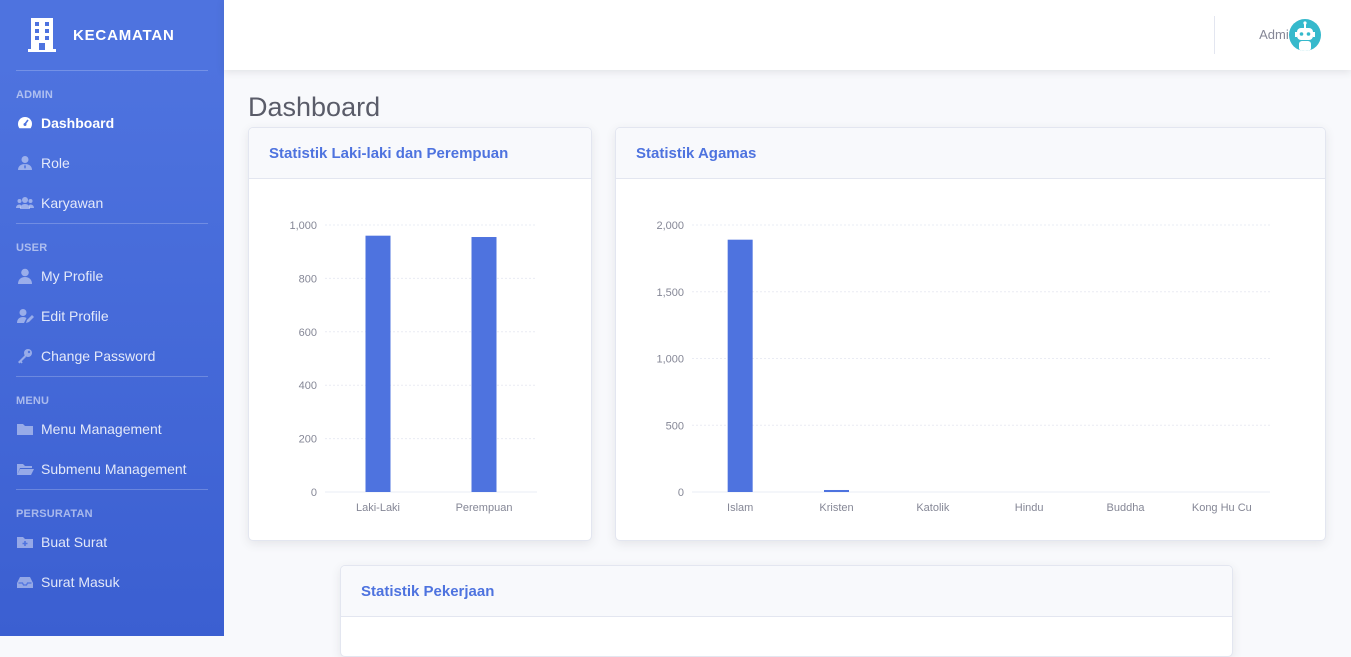  I want to click on job-chart-card: Statistik Pekerjaan, so click(786, 611).